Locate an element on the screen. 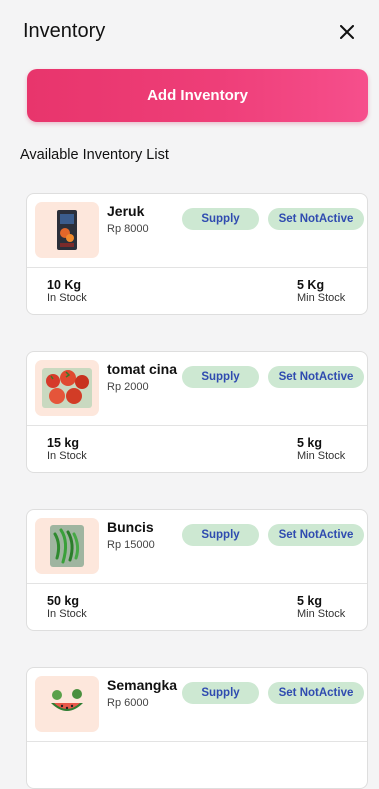 The width and height of the screenshot is (379, 789). inventory-card: Semangka Rp 6000 Supply Set NotActive is located at coordinates (197, 728).